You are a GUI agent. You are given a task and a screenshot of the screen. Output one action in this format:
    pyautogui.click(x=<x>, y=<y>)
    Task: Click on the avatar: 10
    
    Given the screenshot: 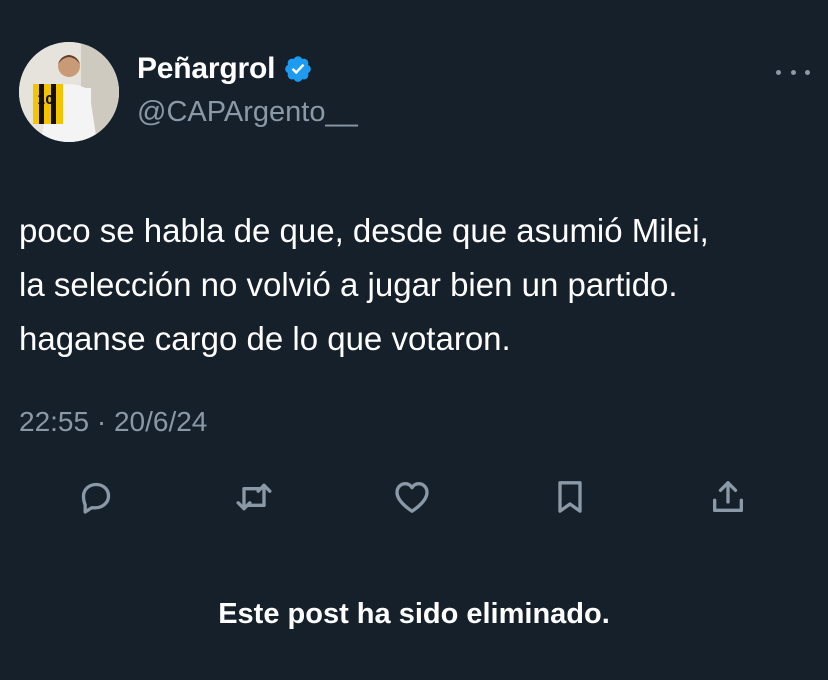 What is the action you would take?
    pyautogui.click(x=69, y=92)
    